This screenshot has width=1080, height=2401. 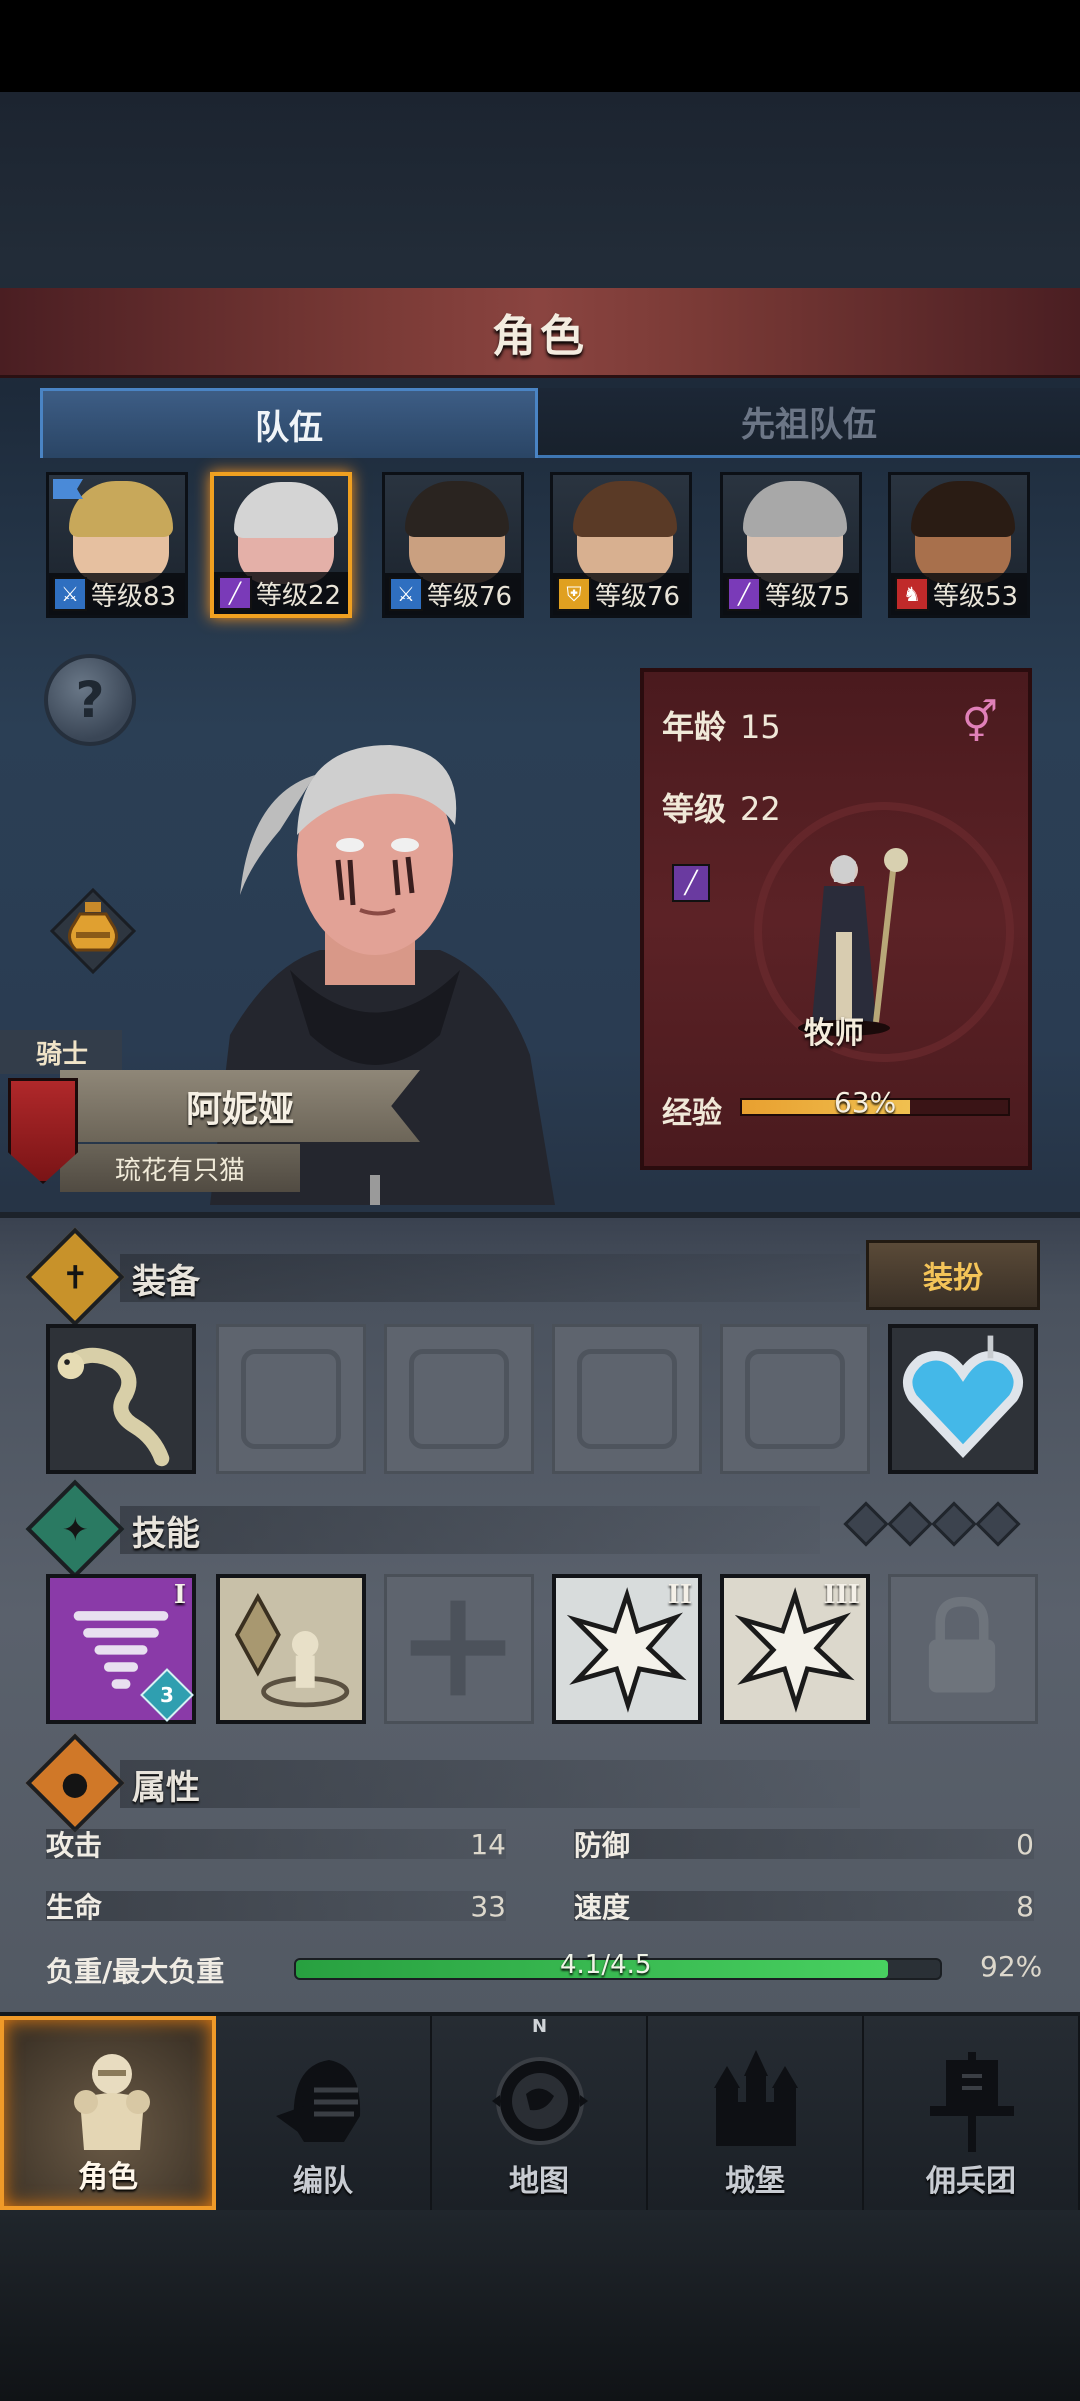 I want to click on hero-level-bar: ⚔ 等级83, so click(x=117, y=594).